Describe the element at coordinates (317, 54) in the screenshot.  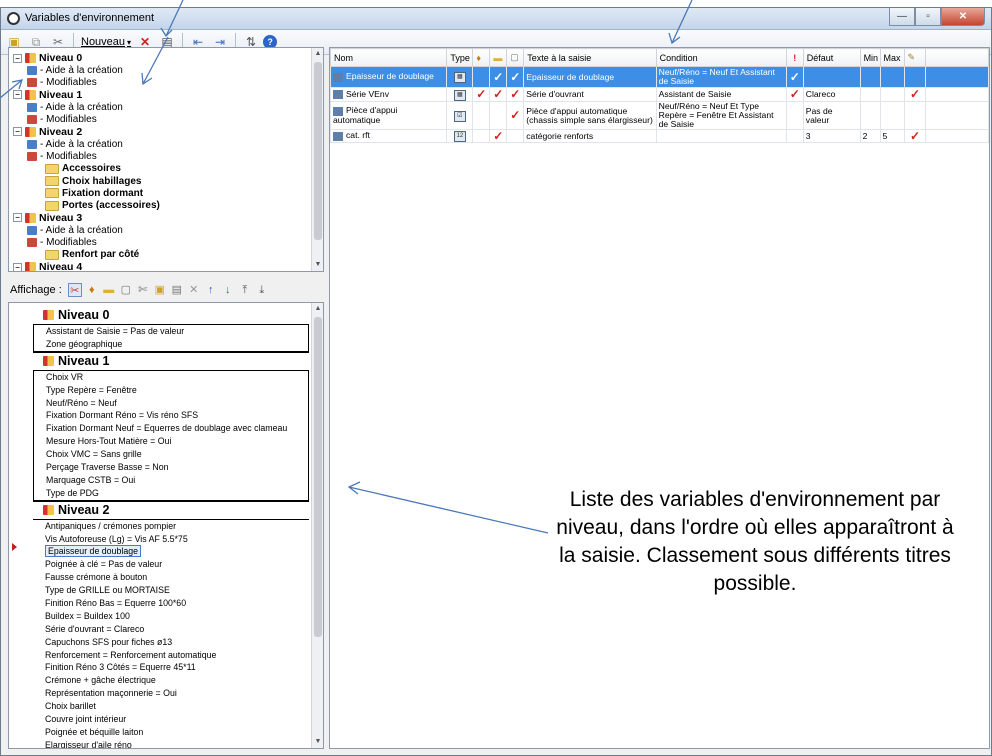
I see `scroll-up-icon: ▲` at that location.